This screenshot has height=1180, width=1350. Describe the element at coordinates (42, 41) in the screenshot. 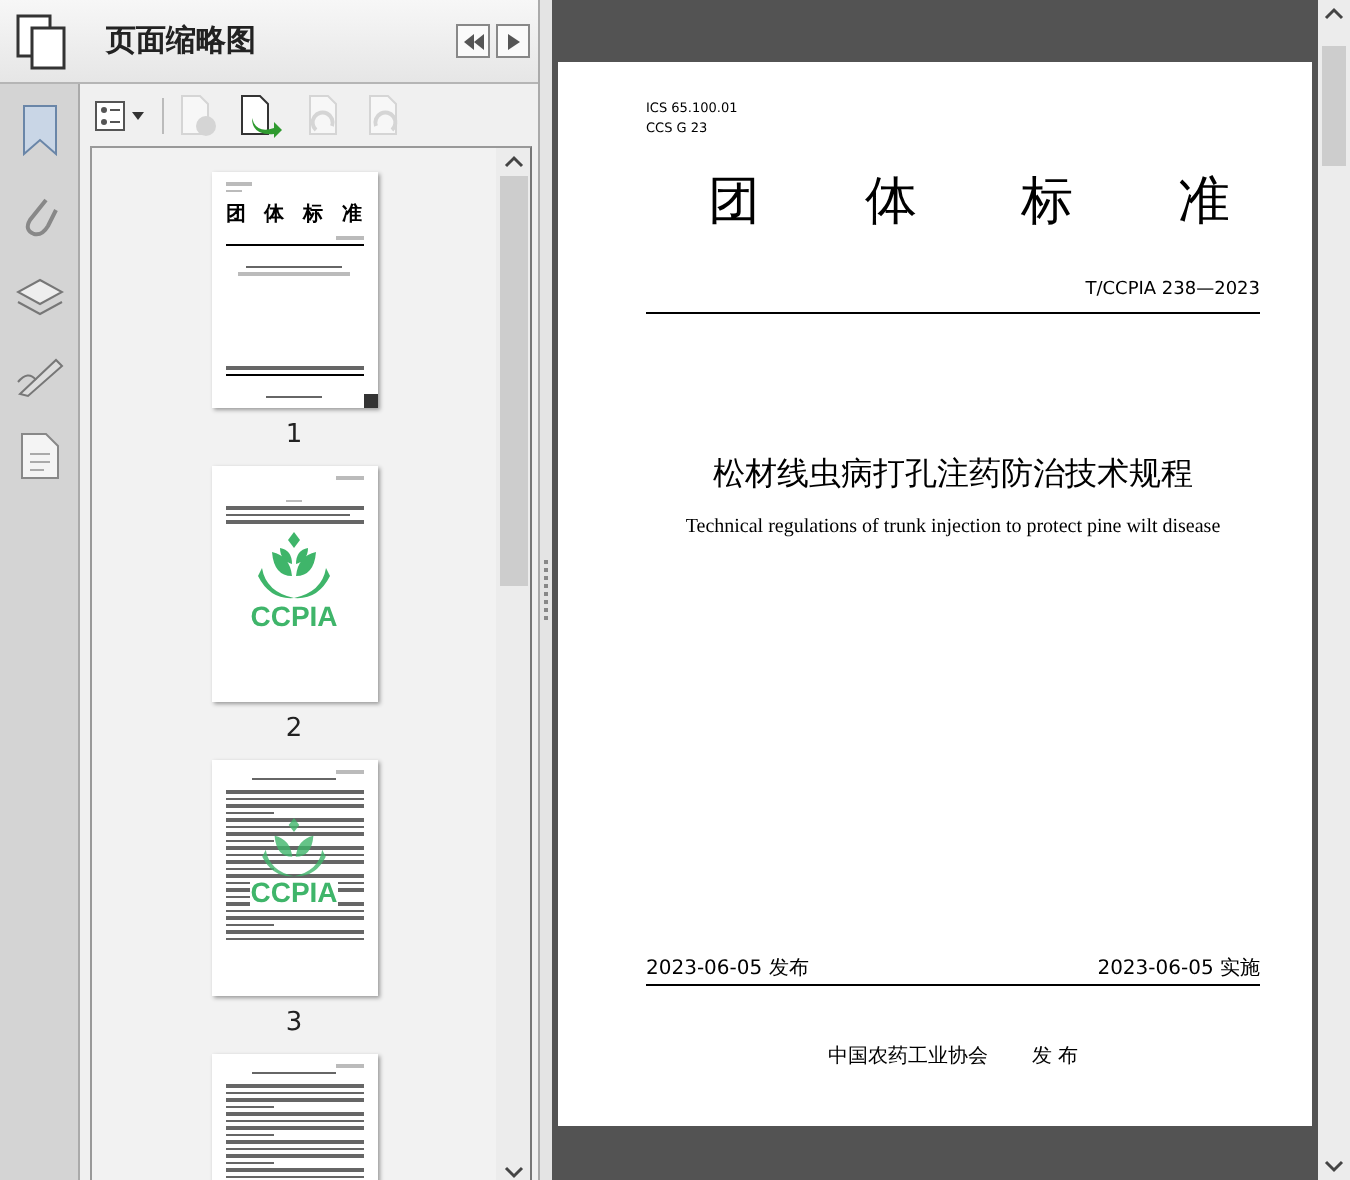

I see `pages-icon` at that location.